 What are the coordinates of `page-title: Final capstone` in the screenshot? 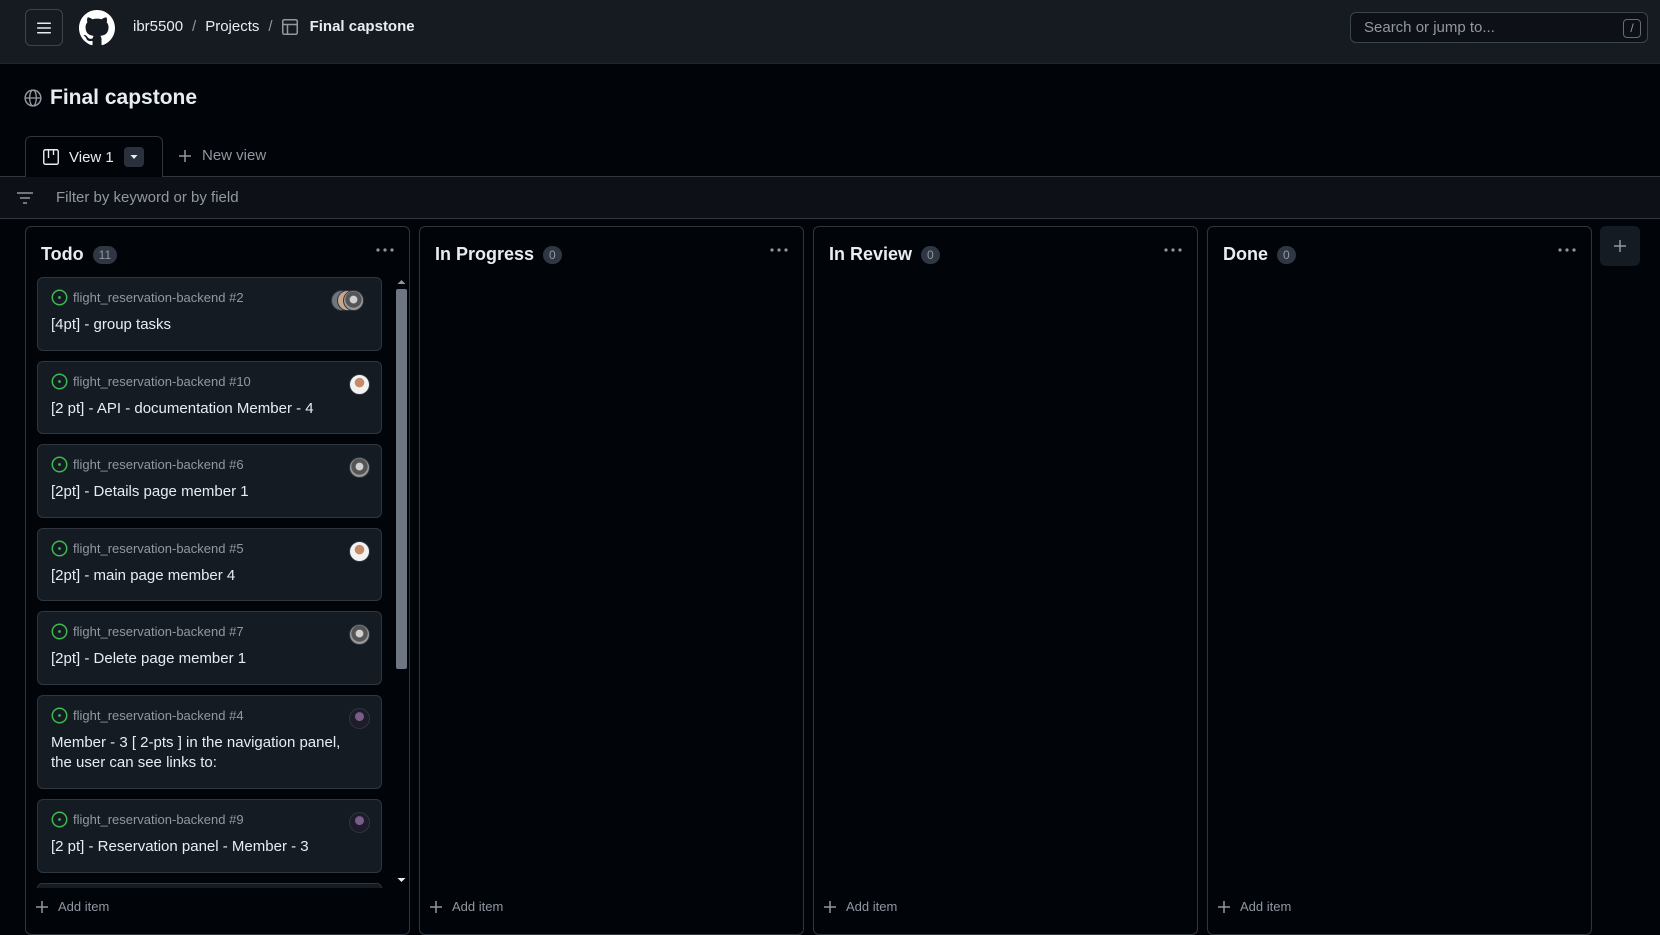 It's located at (110, 98).